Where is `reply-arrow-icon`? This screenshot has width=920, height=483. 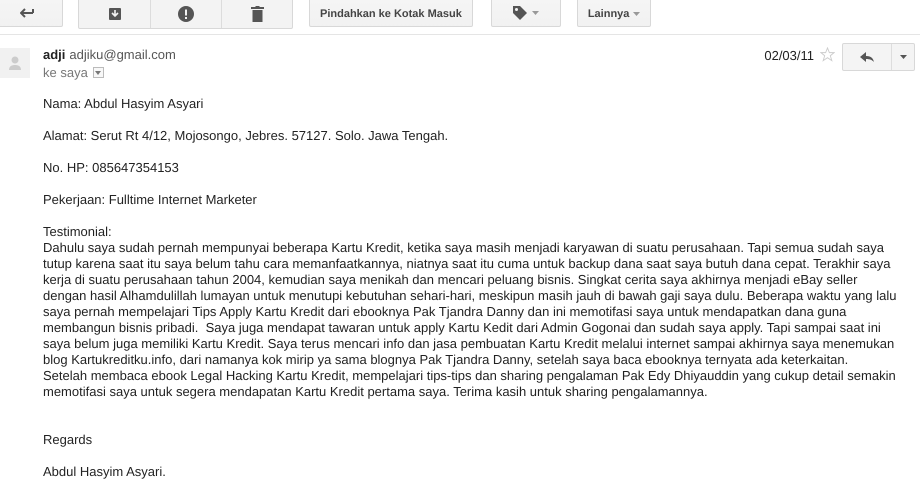 reply-arrow-icon is located at coordinates (867, 57).